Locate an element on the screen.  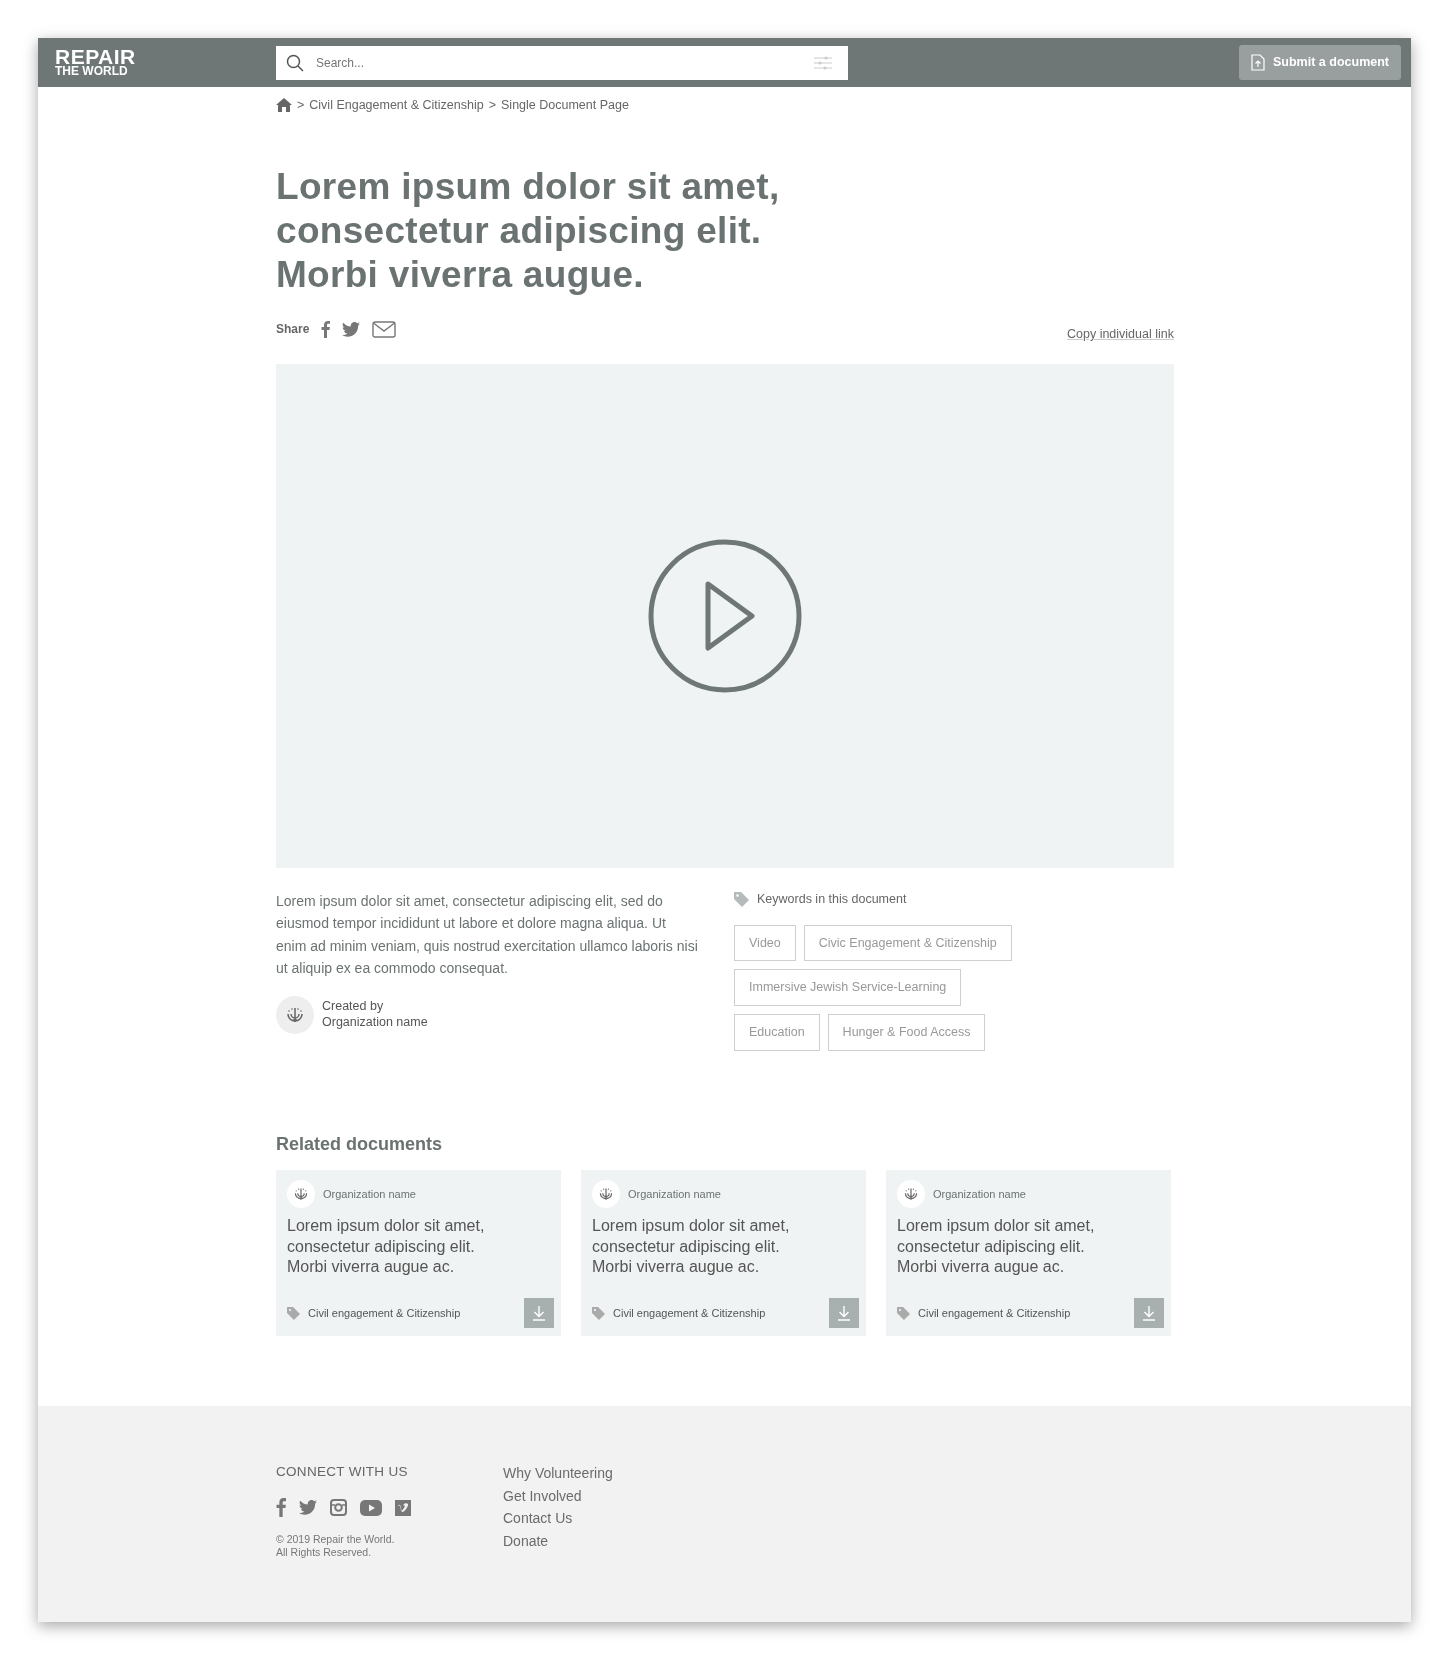
search-icon is located at coordinates (295, 62).